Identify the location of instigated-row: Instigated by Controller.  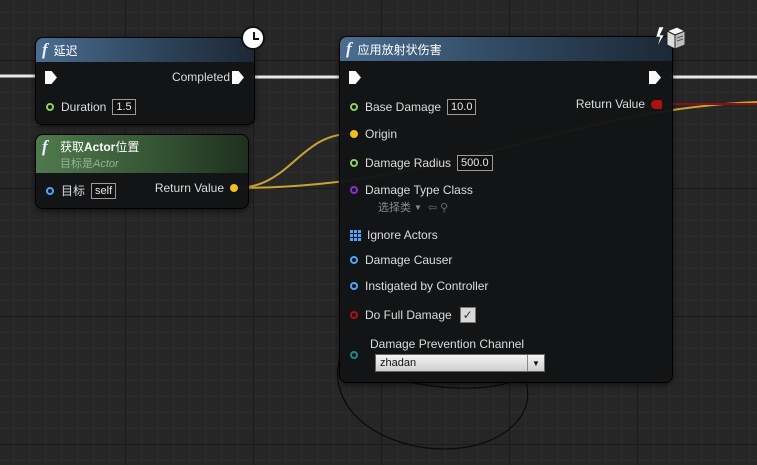
(419, 286).